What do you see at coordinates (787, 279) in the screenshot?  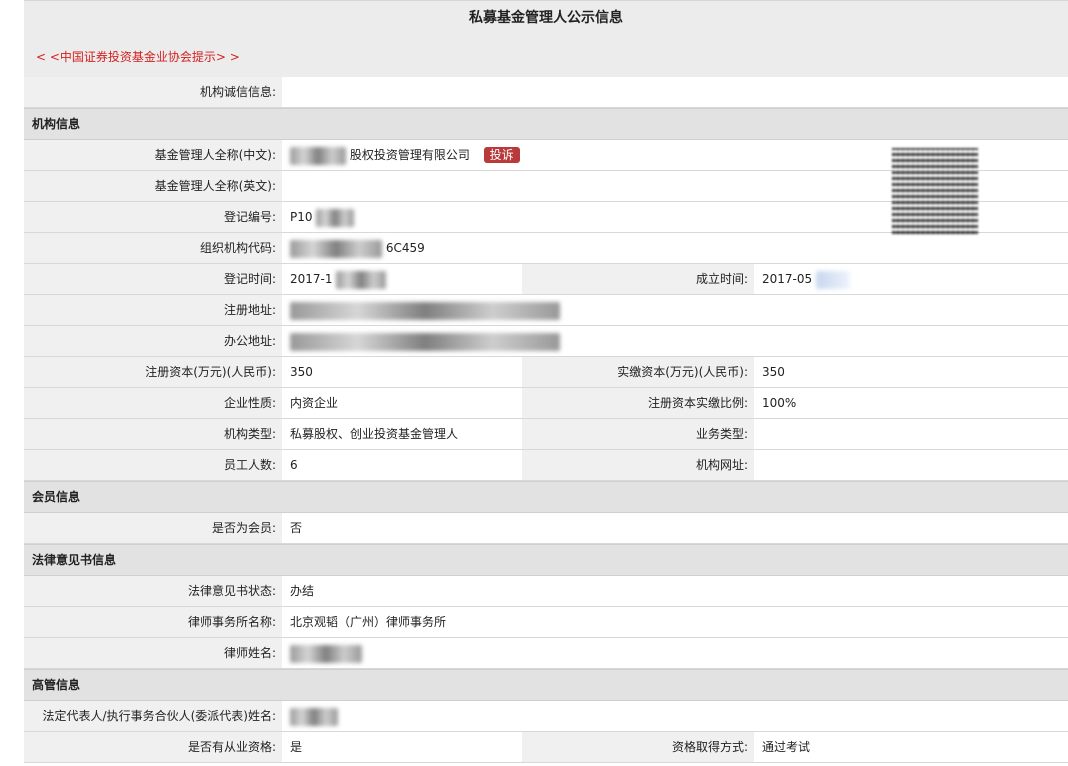 I see `found-time-value: 2017-05` at bounding box center [787, 279].